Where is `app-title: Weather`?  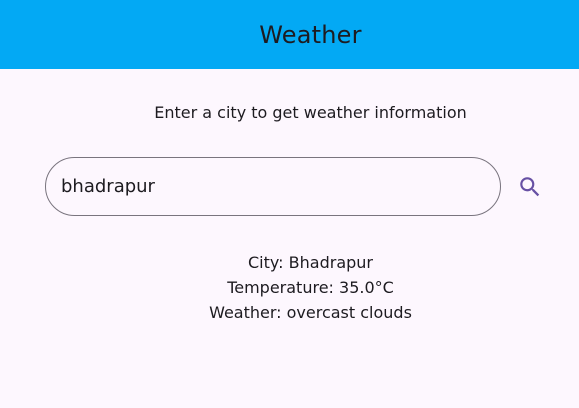
app-title: Weather is located at coordinates (310, 34).